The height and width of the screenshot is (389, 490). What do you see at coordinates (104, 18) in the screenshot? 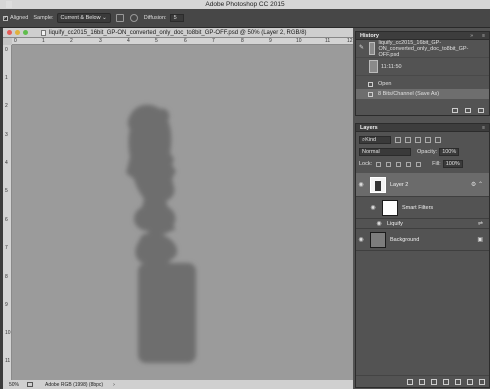
I see `chevron-down-icon: ⌄` at bounding box center [104, 18].